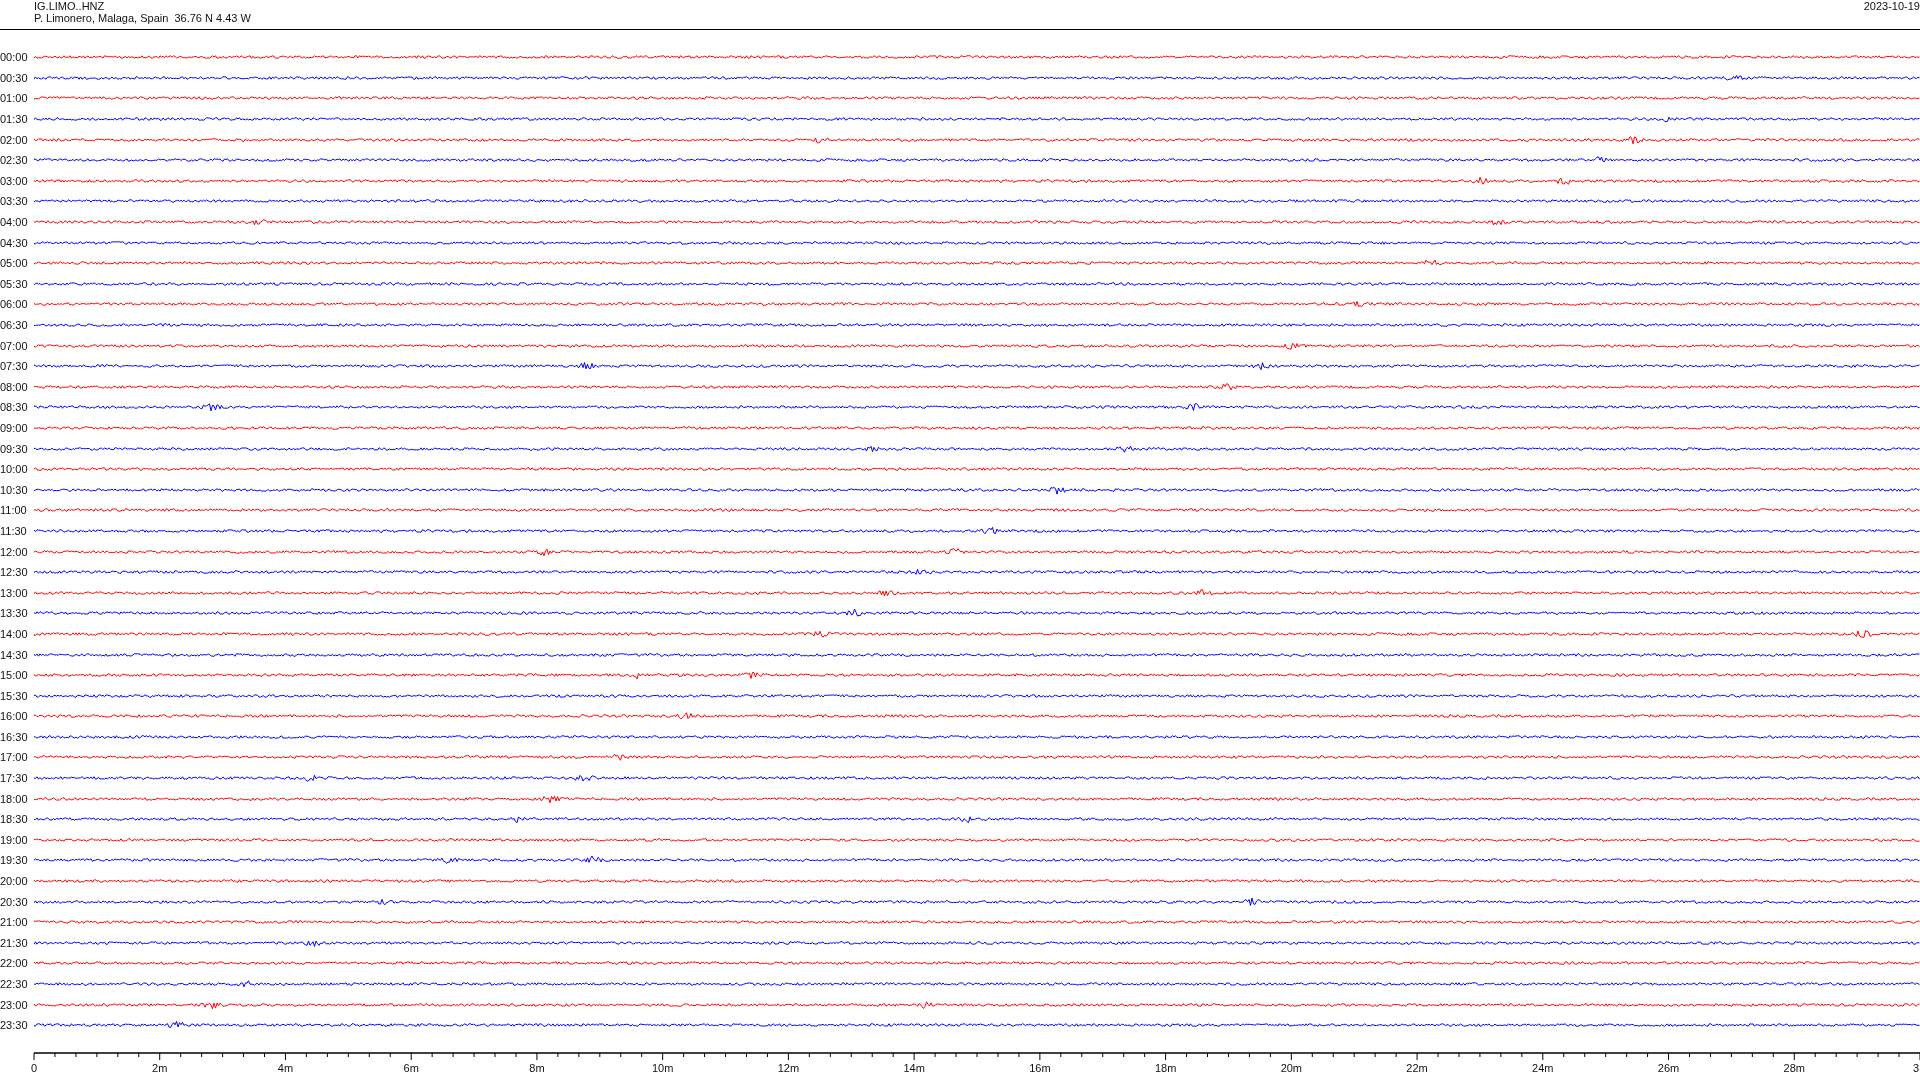  I want to click on time-label: 19:00, so click(14, 839).